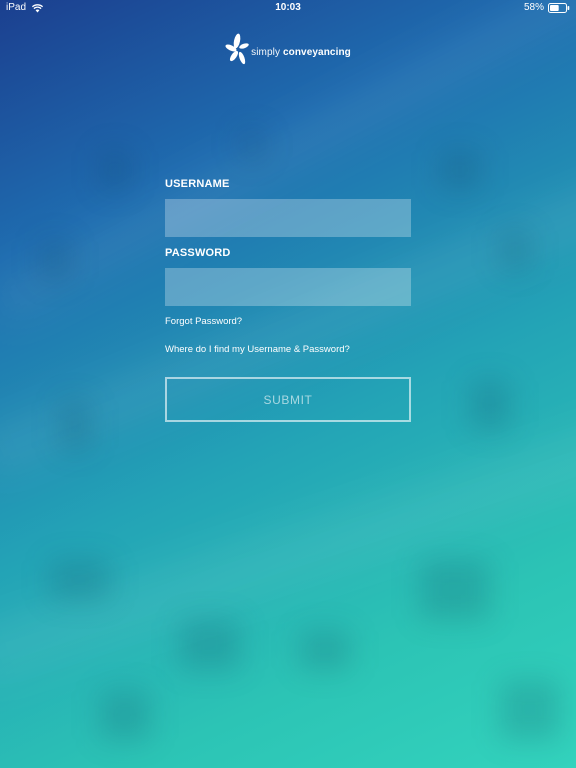 The image size is (576, 768). I want to click on logo-prefix: simply, so click(266, 52).